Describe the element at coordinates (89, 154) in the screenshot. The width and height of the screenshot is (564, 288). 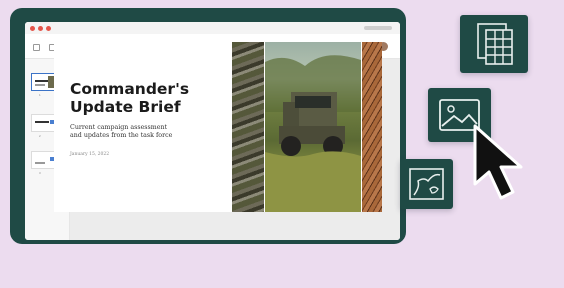
I see `slide-date: January 15, 2022` at that location.